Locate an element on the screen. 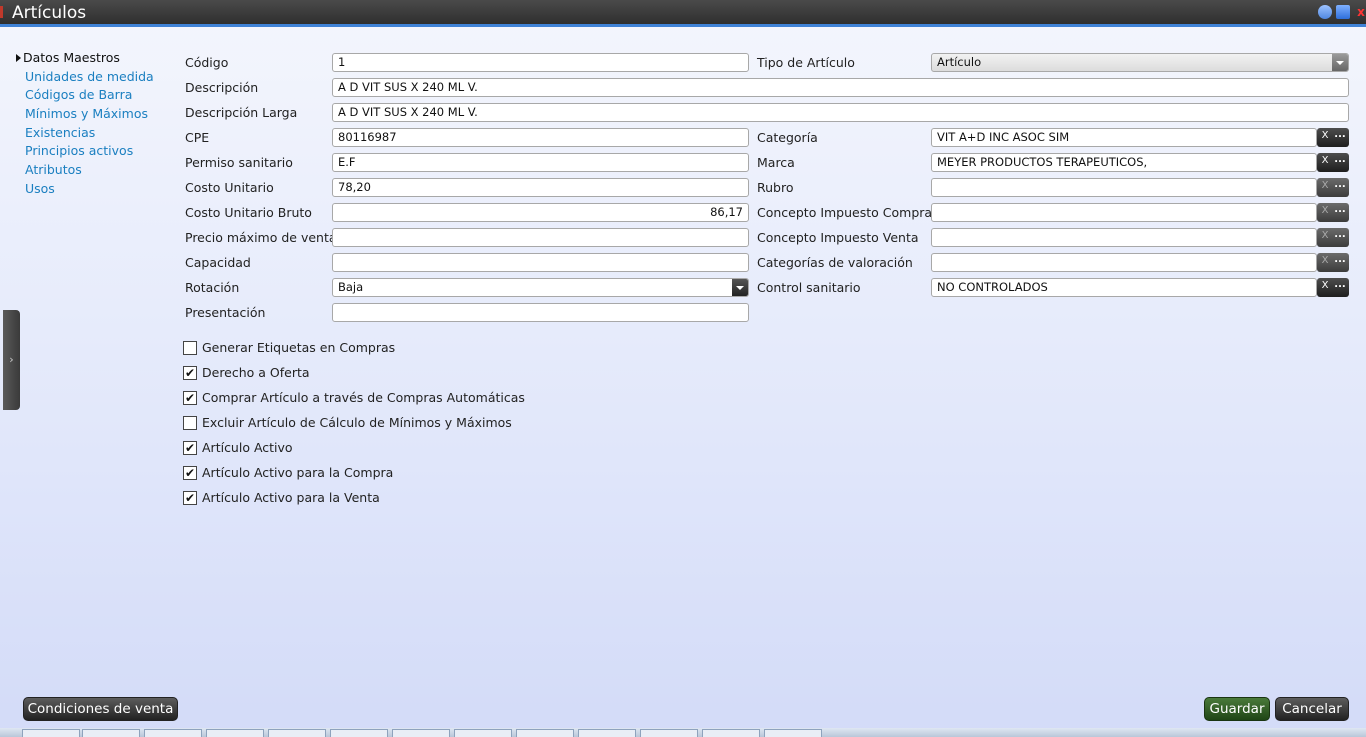 This screenshot has height=737, width=1366. nav-item-minimos-maximos: Mínimos y Máximos is located at coordinates (86, 113).